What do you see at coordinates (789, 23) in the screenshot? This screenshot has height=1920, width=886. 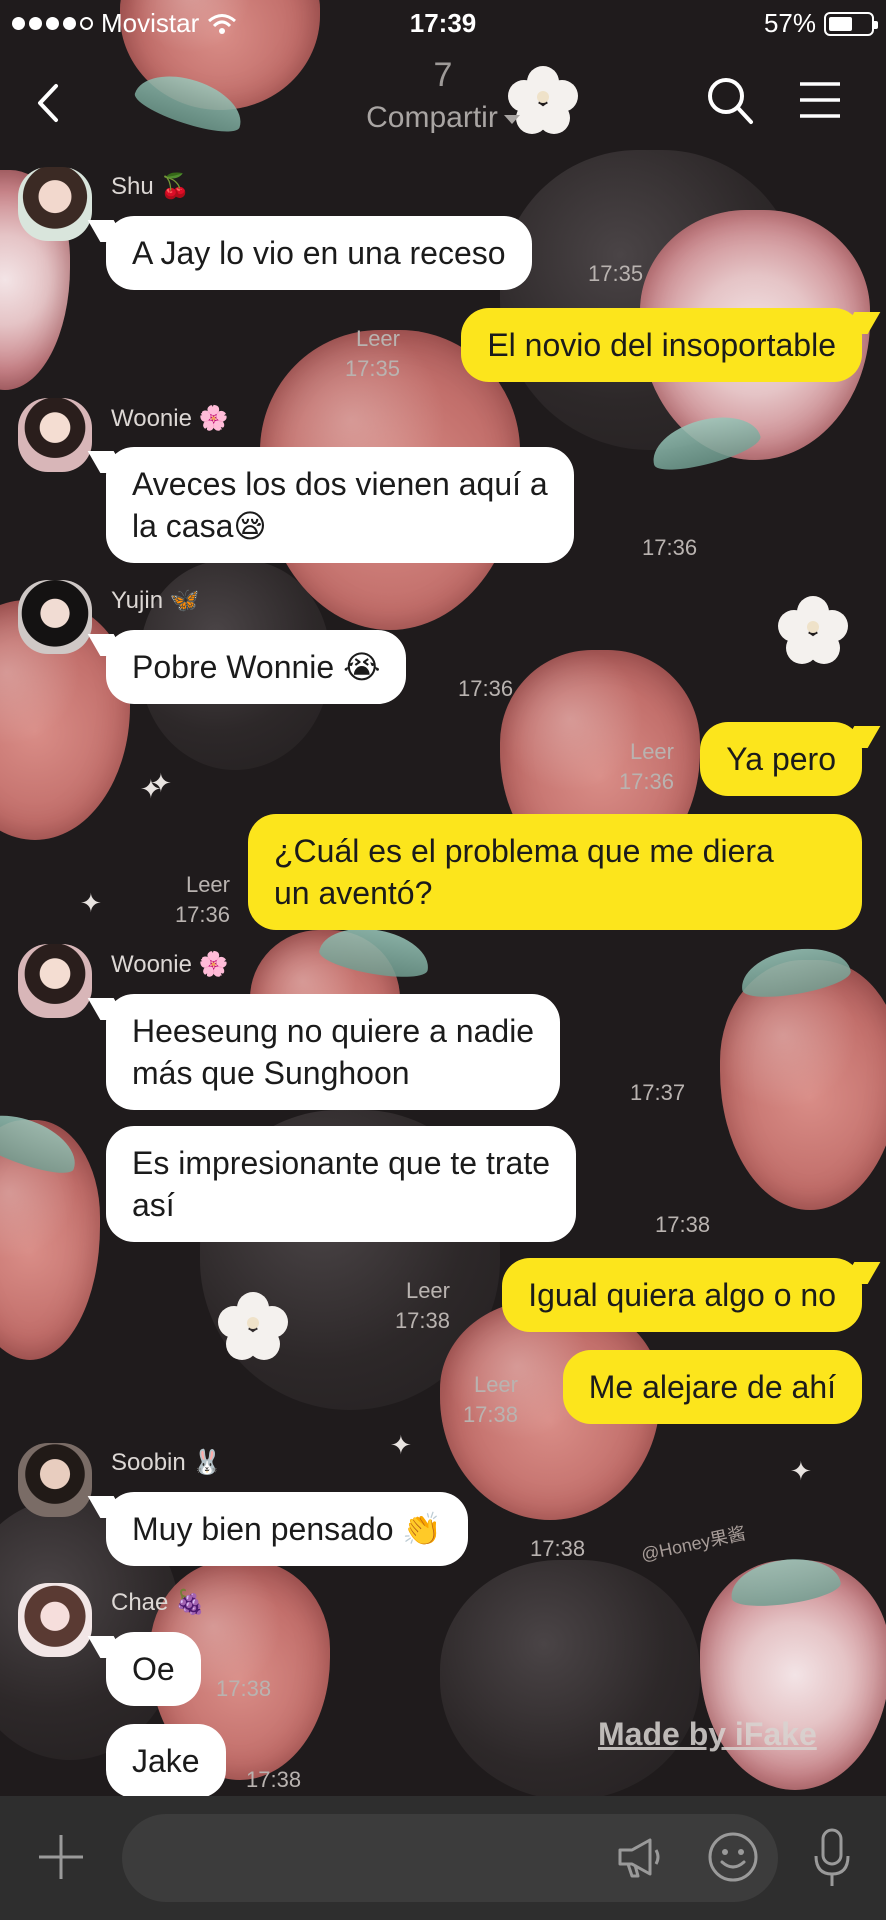 I see `battery-percent: 57%` at bounding box center [789, 23].